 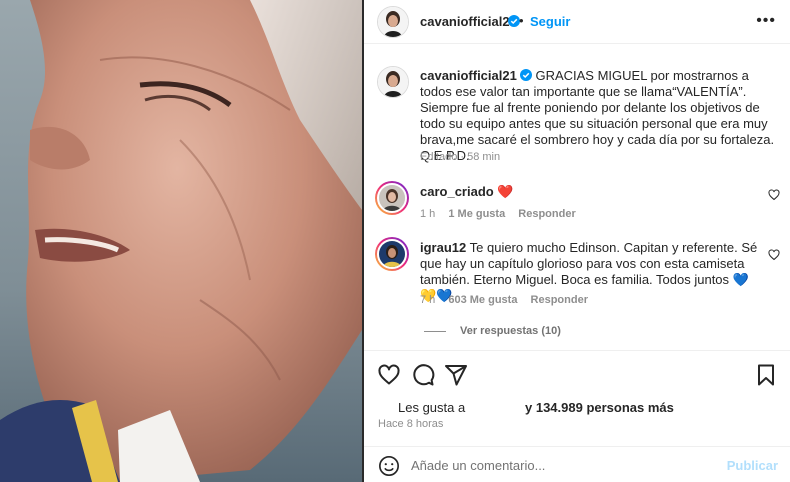 What do you see at coordinates (443, 247) in the screenshot?
I see `comment-username: igrau12` at bounding box center [443, 247].